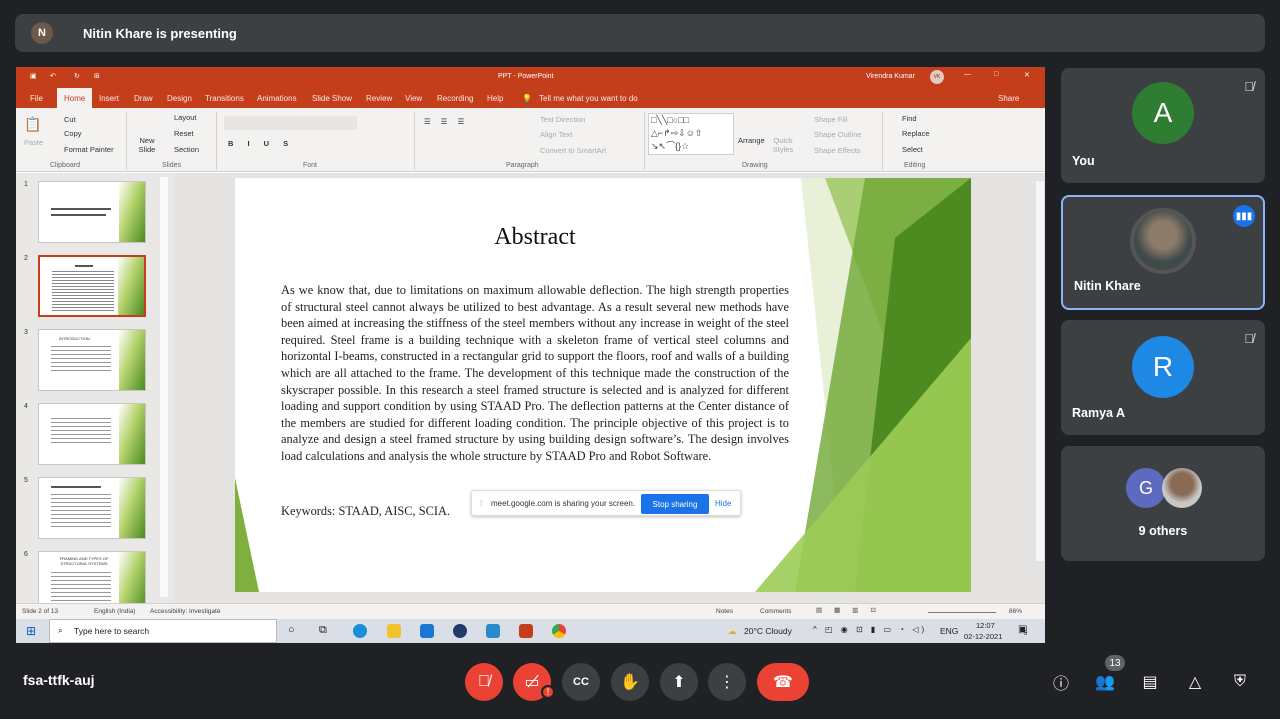  What do you see at coordinates (160, 33) in the screenshot?
I see `presenting-text: Nitin Khare is presenting` at bounding box center [160, 33].